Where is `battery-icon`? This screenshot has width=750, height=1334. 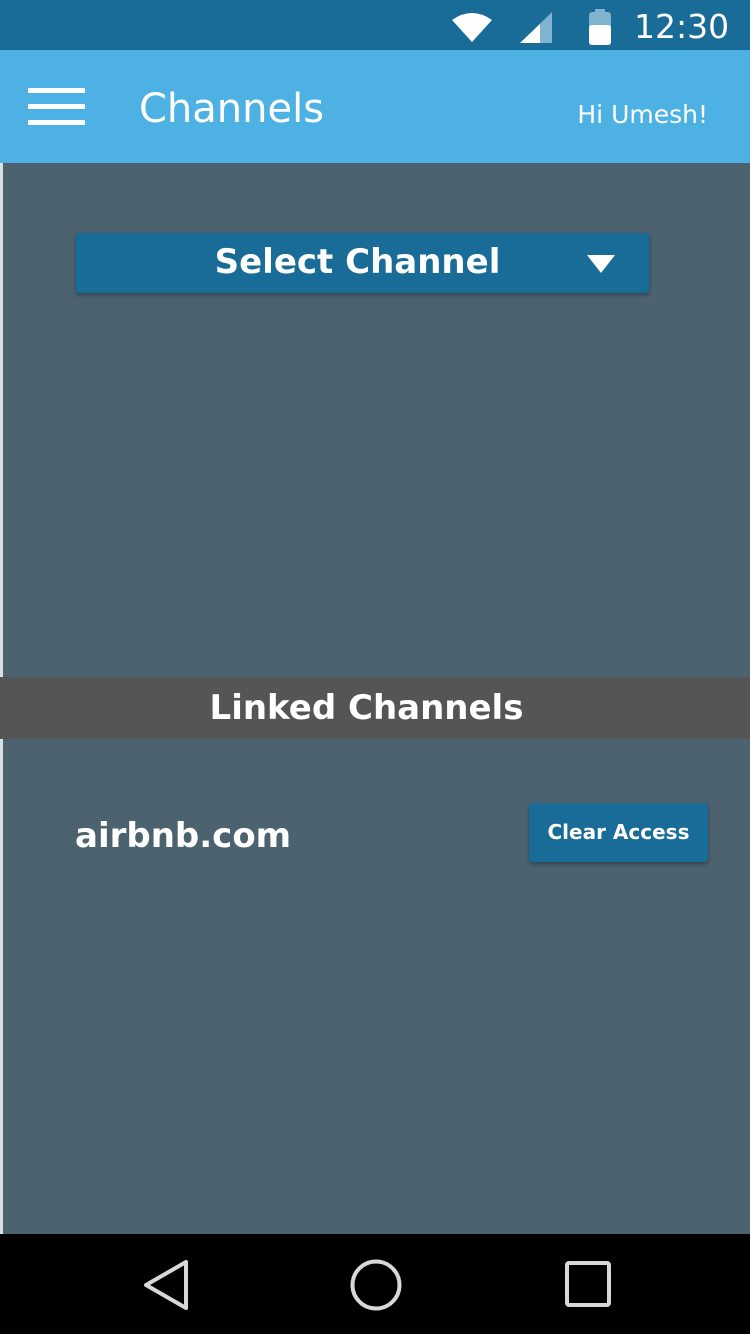
battery-icon is located at coordinates (600, 27).